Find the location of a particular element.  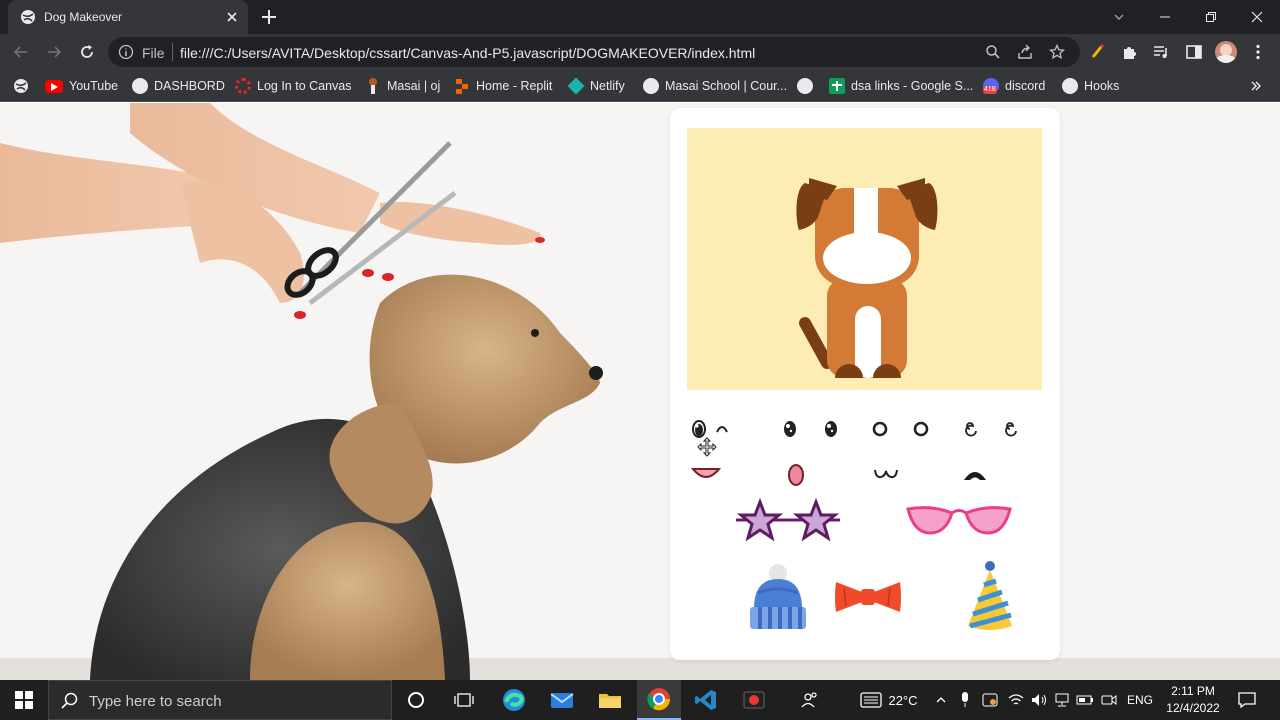

chrome-taskbar-icon is located at coordinates (659, 700).